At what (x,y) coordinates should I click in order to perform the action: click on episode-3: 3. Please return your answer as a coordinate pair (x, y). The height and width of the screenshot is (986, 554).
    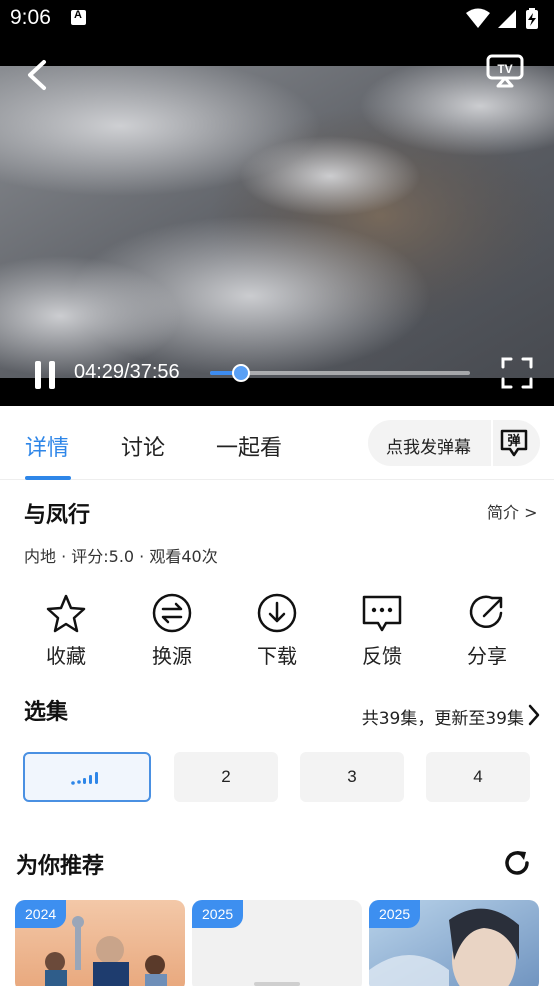
    Looking at the image, I should click on (352, 777).